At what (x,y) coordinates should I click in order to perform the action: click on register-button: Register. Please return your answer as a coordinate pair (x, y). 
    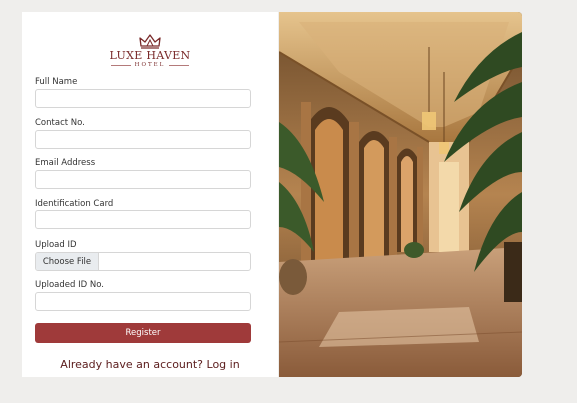
    Looking at the image, I should click on (143, 333).